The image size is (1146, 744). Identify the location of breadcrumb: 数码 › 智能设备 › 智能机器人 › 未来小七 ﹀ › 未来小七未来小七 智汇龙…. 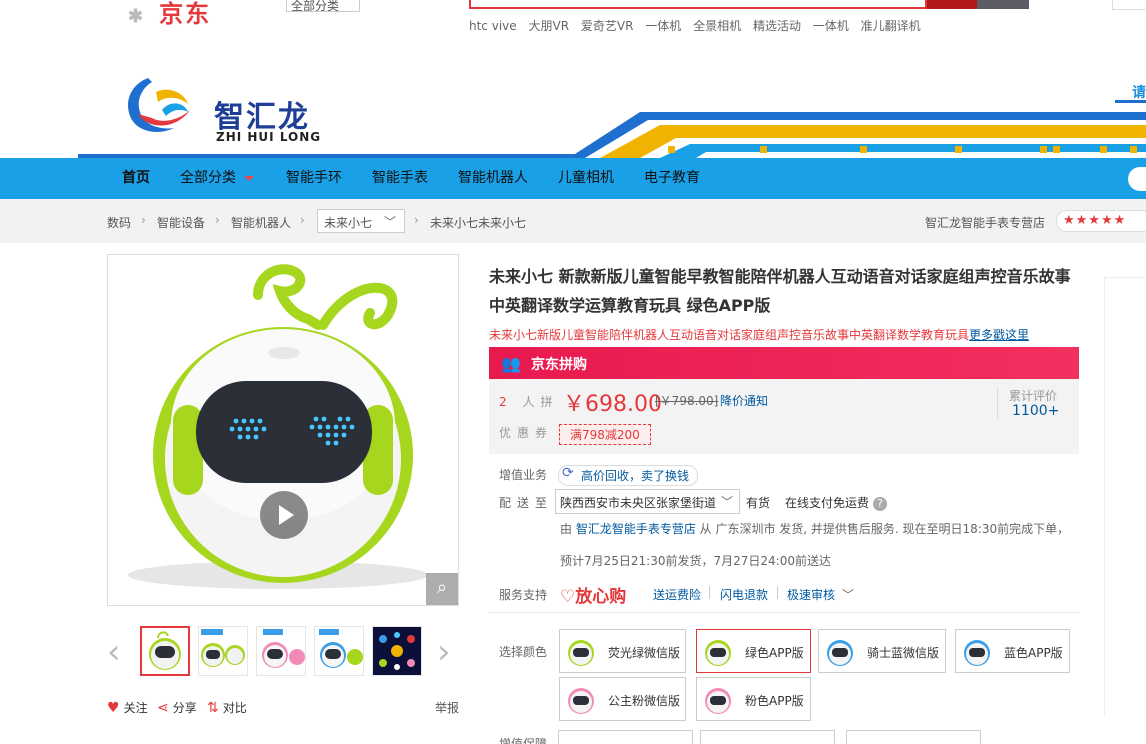
(573, 221).